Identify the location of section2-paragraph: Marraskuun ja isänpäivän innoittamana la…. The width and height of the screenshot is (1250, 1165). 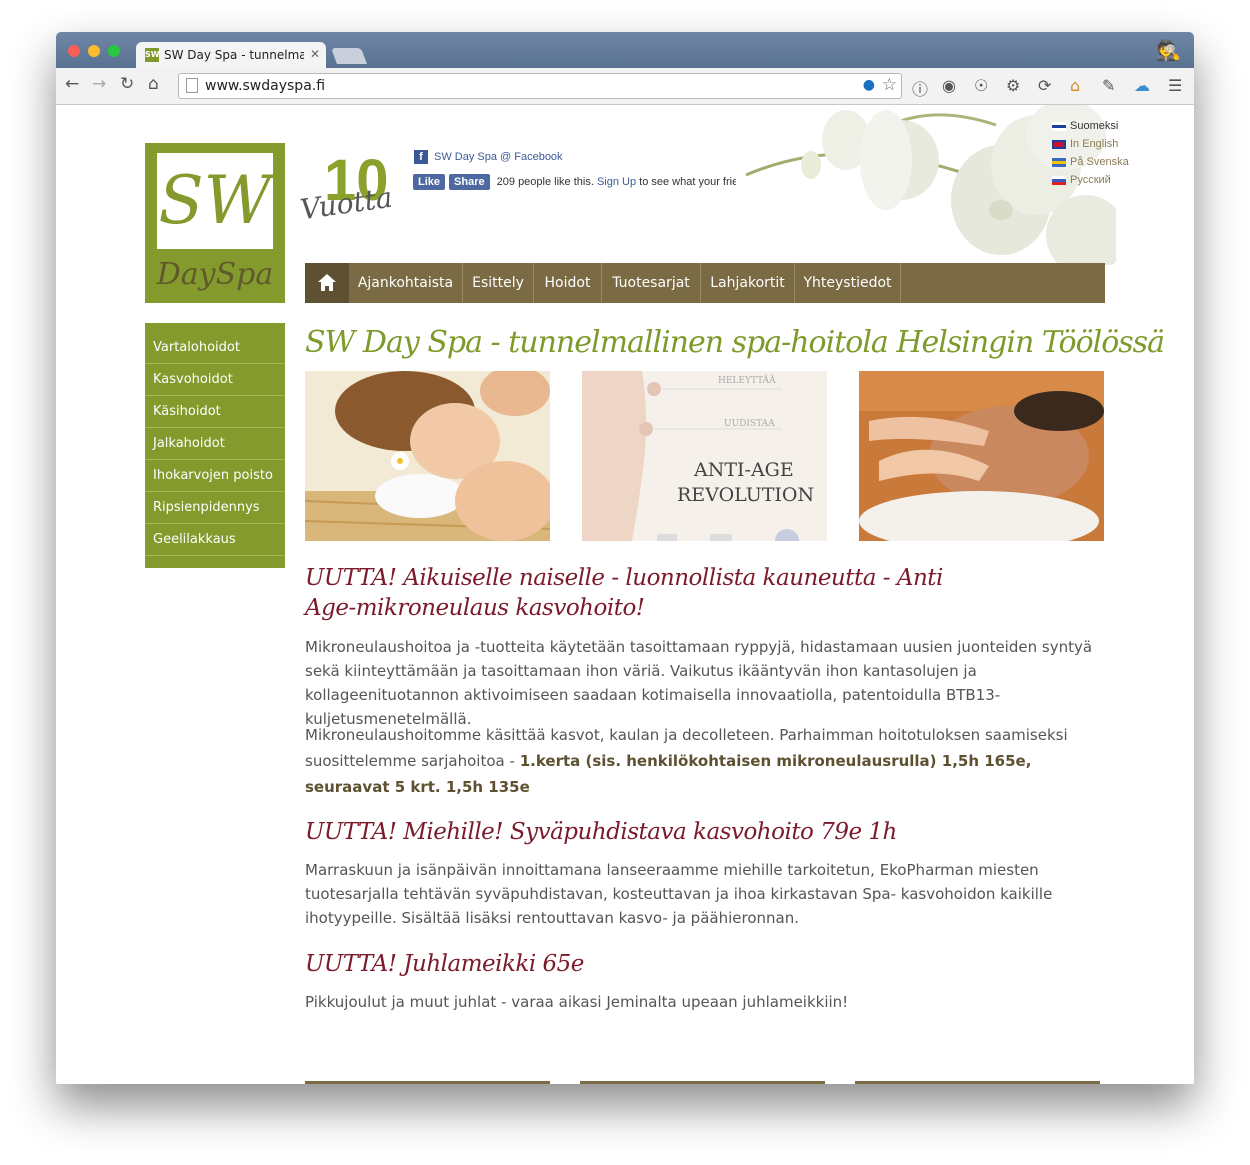
(679, 894).